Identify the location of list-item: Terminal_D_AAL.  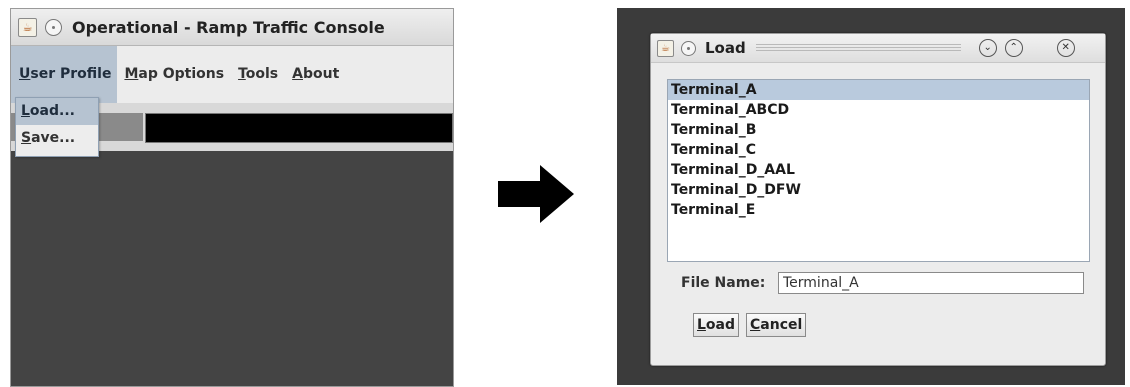
(878, 170).